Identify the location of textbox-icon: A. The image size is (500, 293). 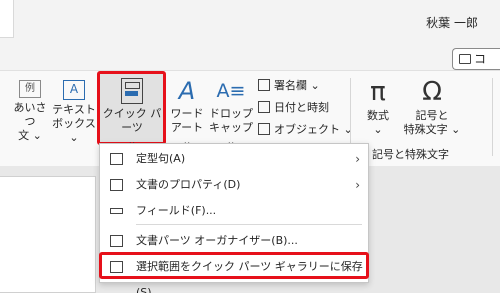
(74, 90).